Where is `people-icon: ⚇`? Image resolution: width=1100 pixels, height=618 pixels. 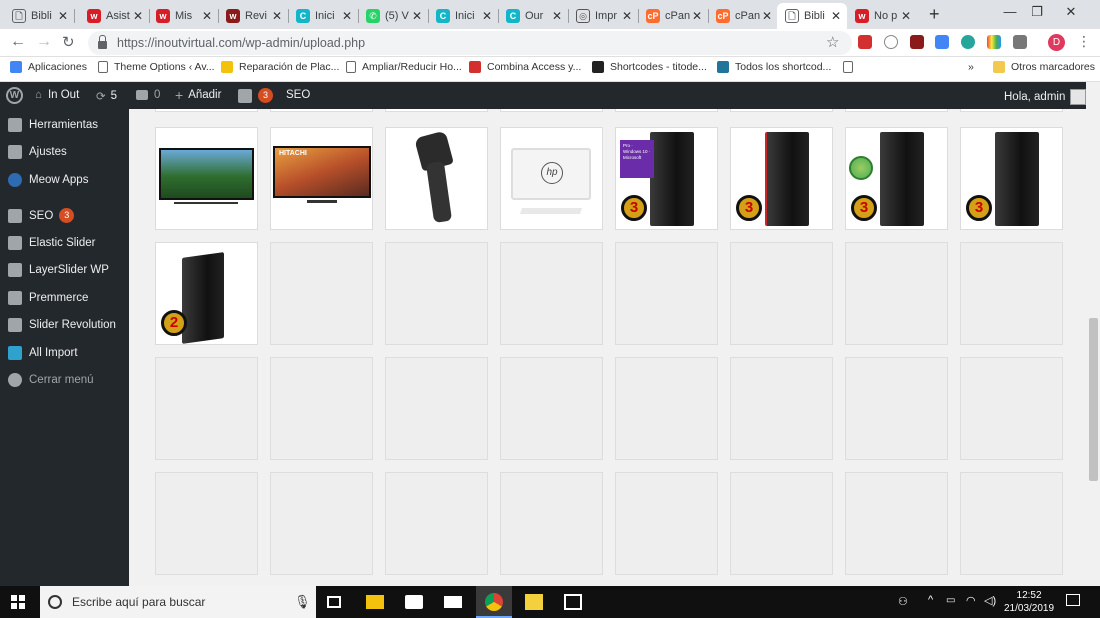
people-icon: ⚇ is located at coordinates (903, 601).